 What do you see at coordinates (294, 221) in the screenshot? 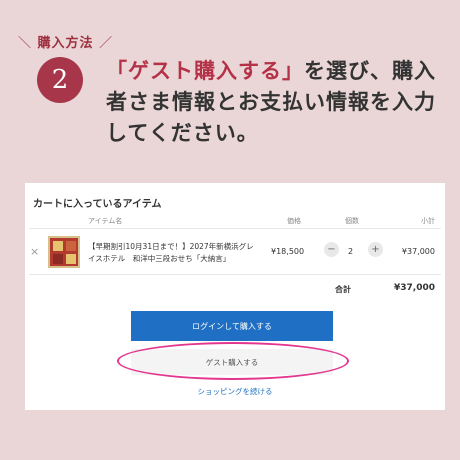
I see `column-header-price: 価格` at bounding box center [294, 221].